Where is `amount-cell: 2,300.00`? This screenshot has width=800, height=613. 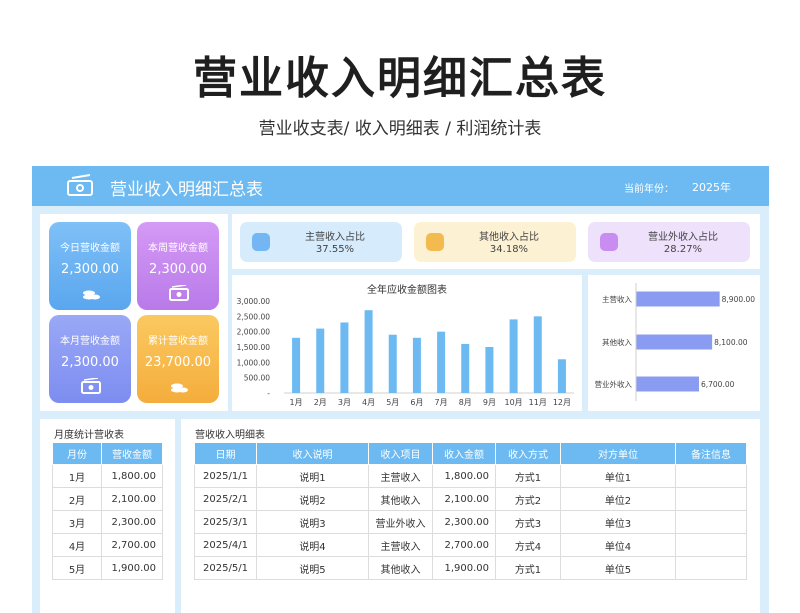 amount-cell: 2,300.00 is located at coordinates (132, 522).